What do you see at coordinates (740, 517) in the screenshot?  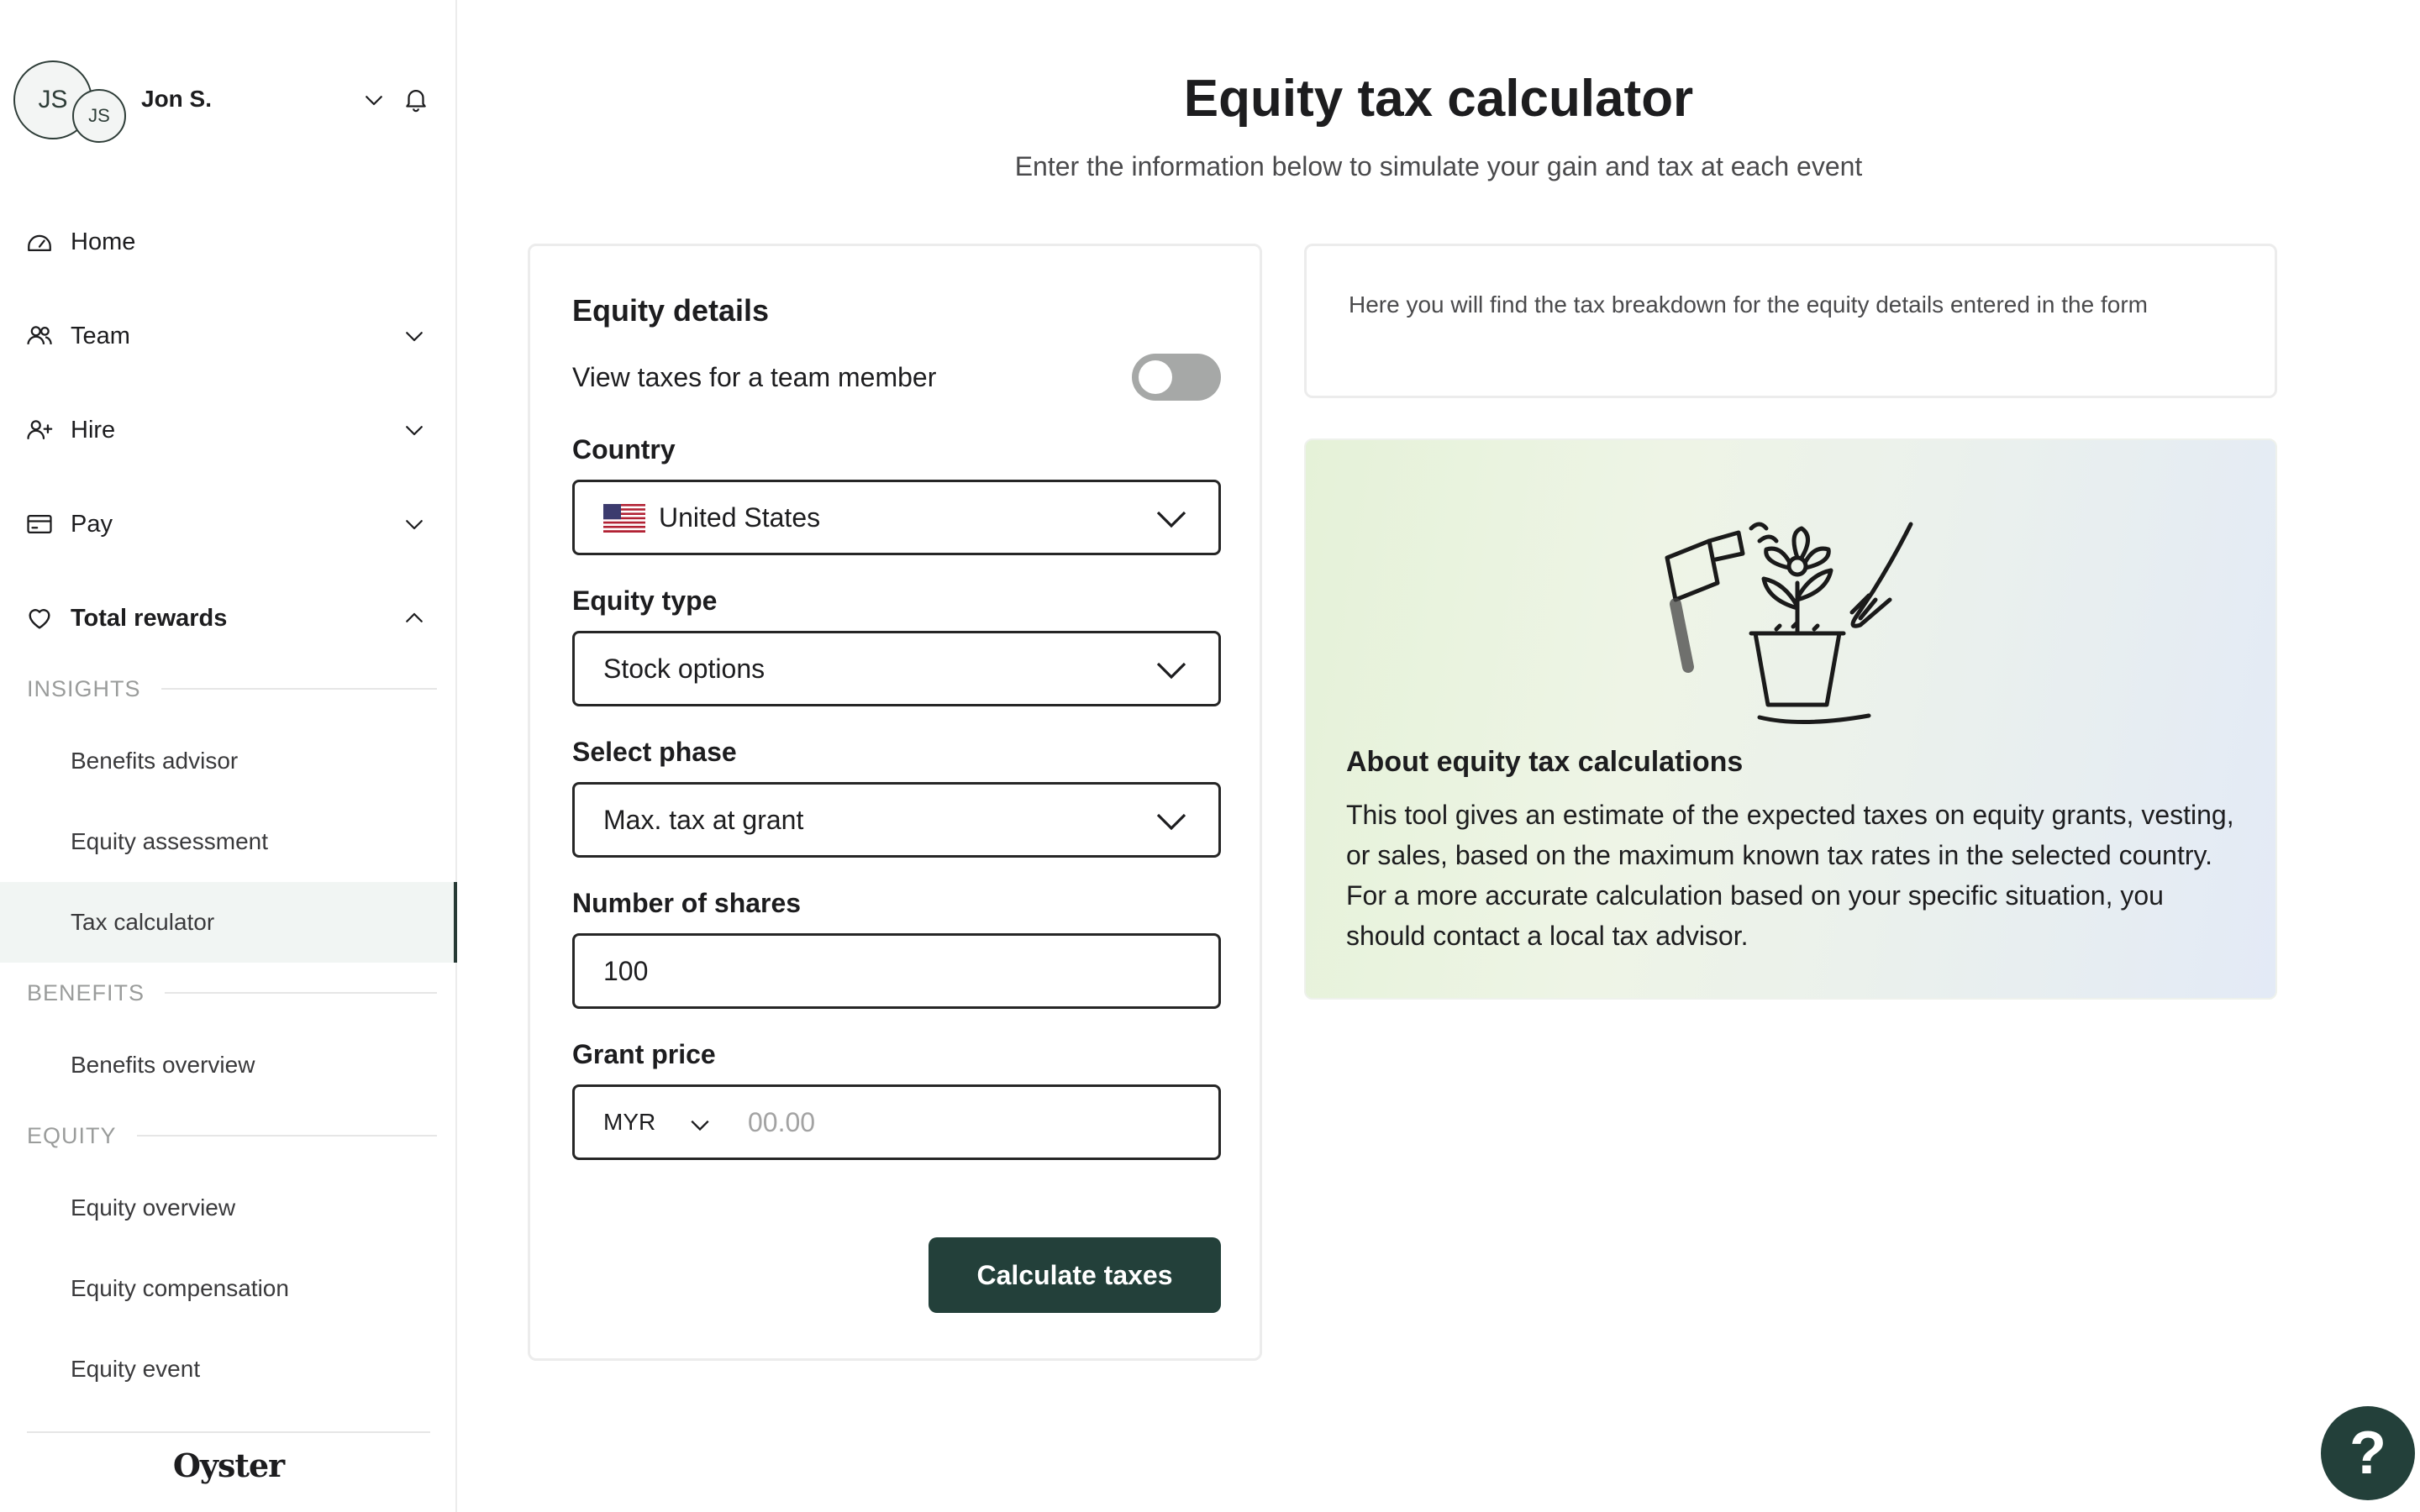 I see `country-value: United States` at bounding box center [740, 517].